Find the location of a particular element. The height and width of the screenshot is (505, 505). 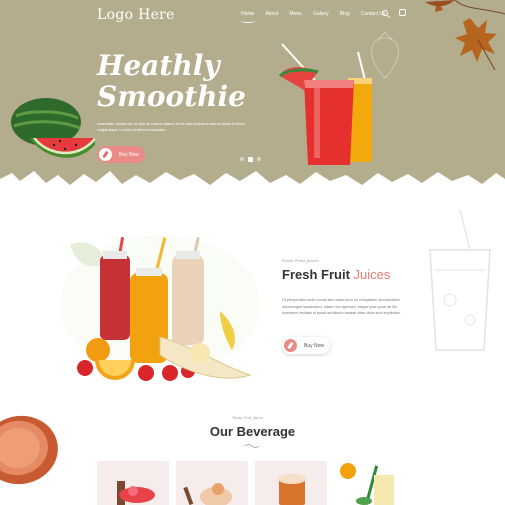

search-icon is located at coordinates (385, 13).